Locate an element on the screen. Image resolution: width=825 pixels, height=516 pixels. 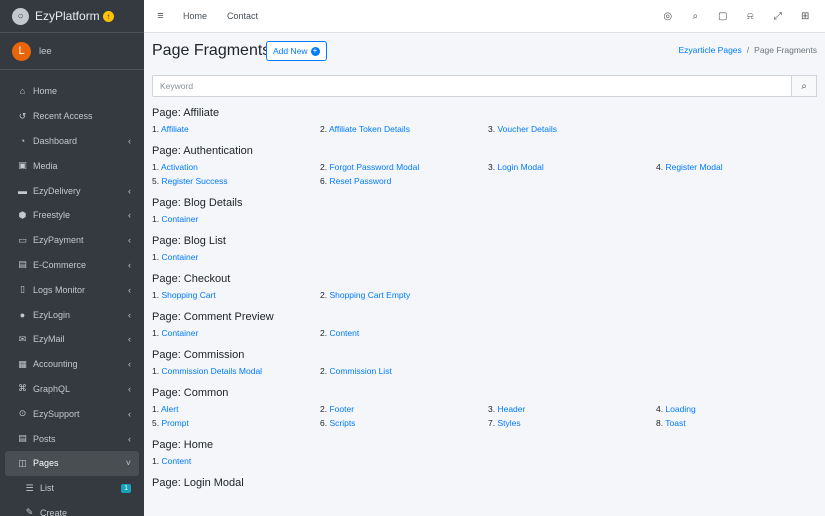
fragment-link: Footer is located at coordinates (341, 409).